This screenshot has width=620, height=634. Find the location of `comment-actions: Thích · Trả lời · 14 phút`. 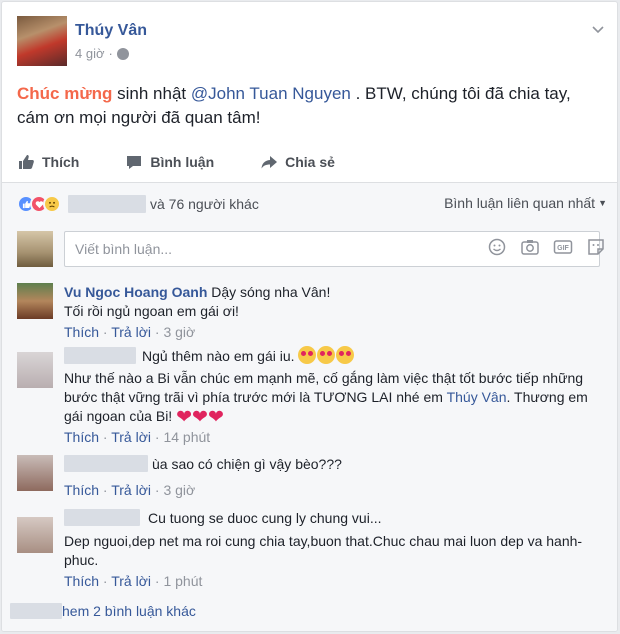

comment-actions: Thích · Trả lời · 14 phút is located at coordinates (137, 437).